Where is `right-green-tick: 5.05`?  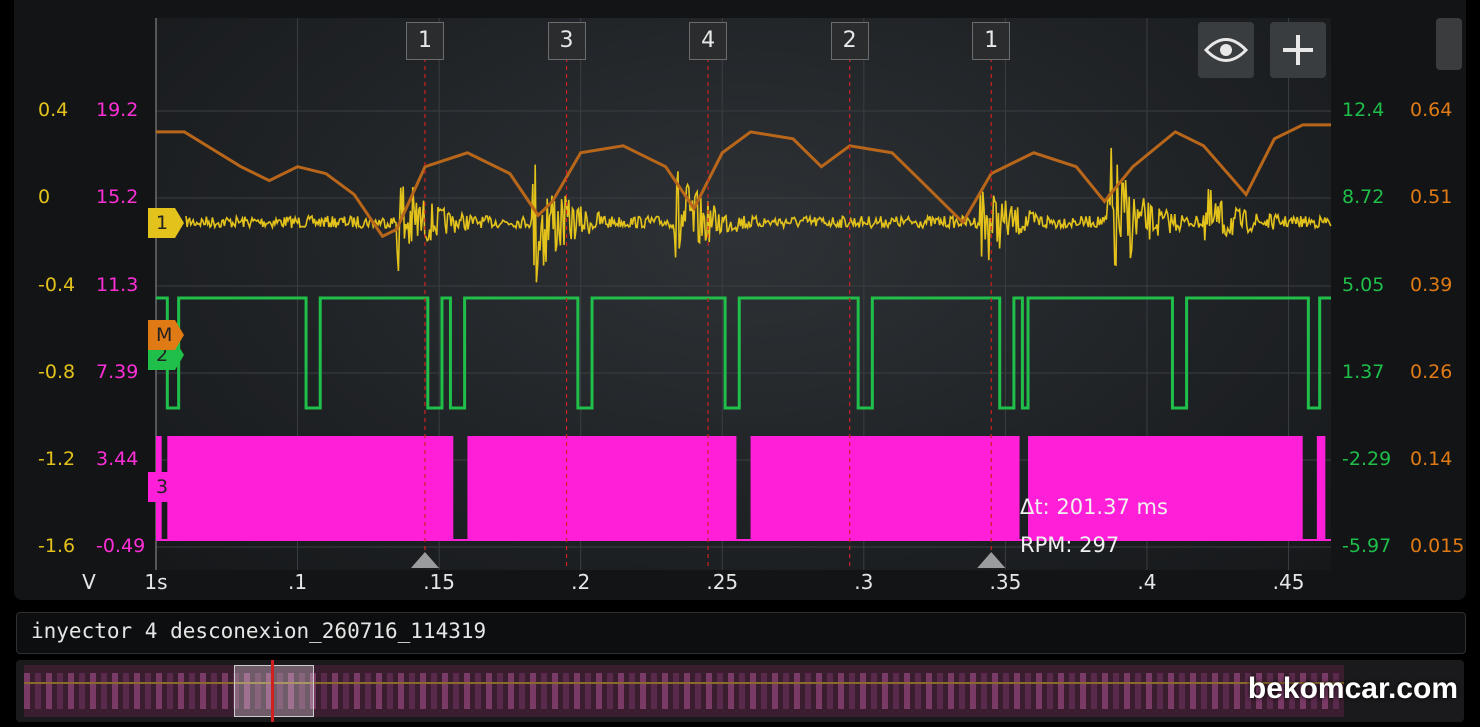
right-green-tick: 5.05 is located at coordinates (1363, 285).